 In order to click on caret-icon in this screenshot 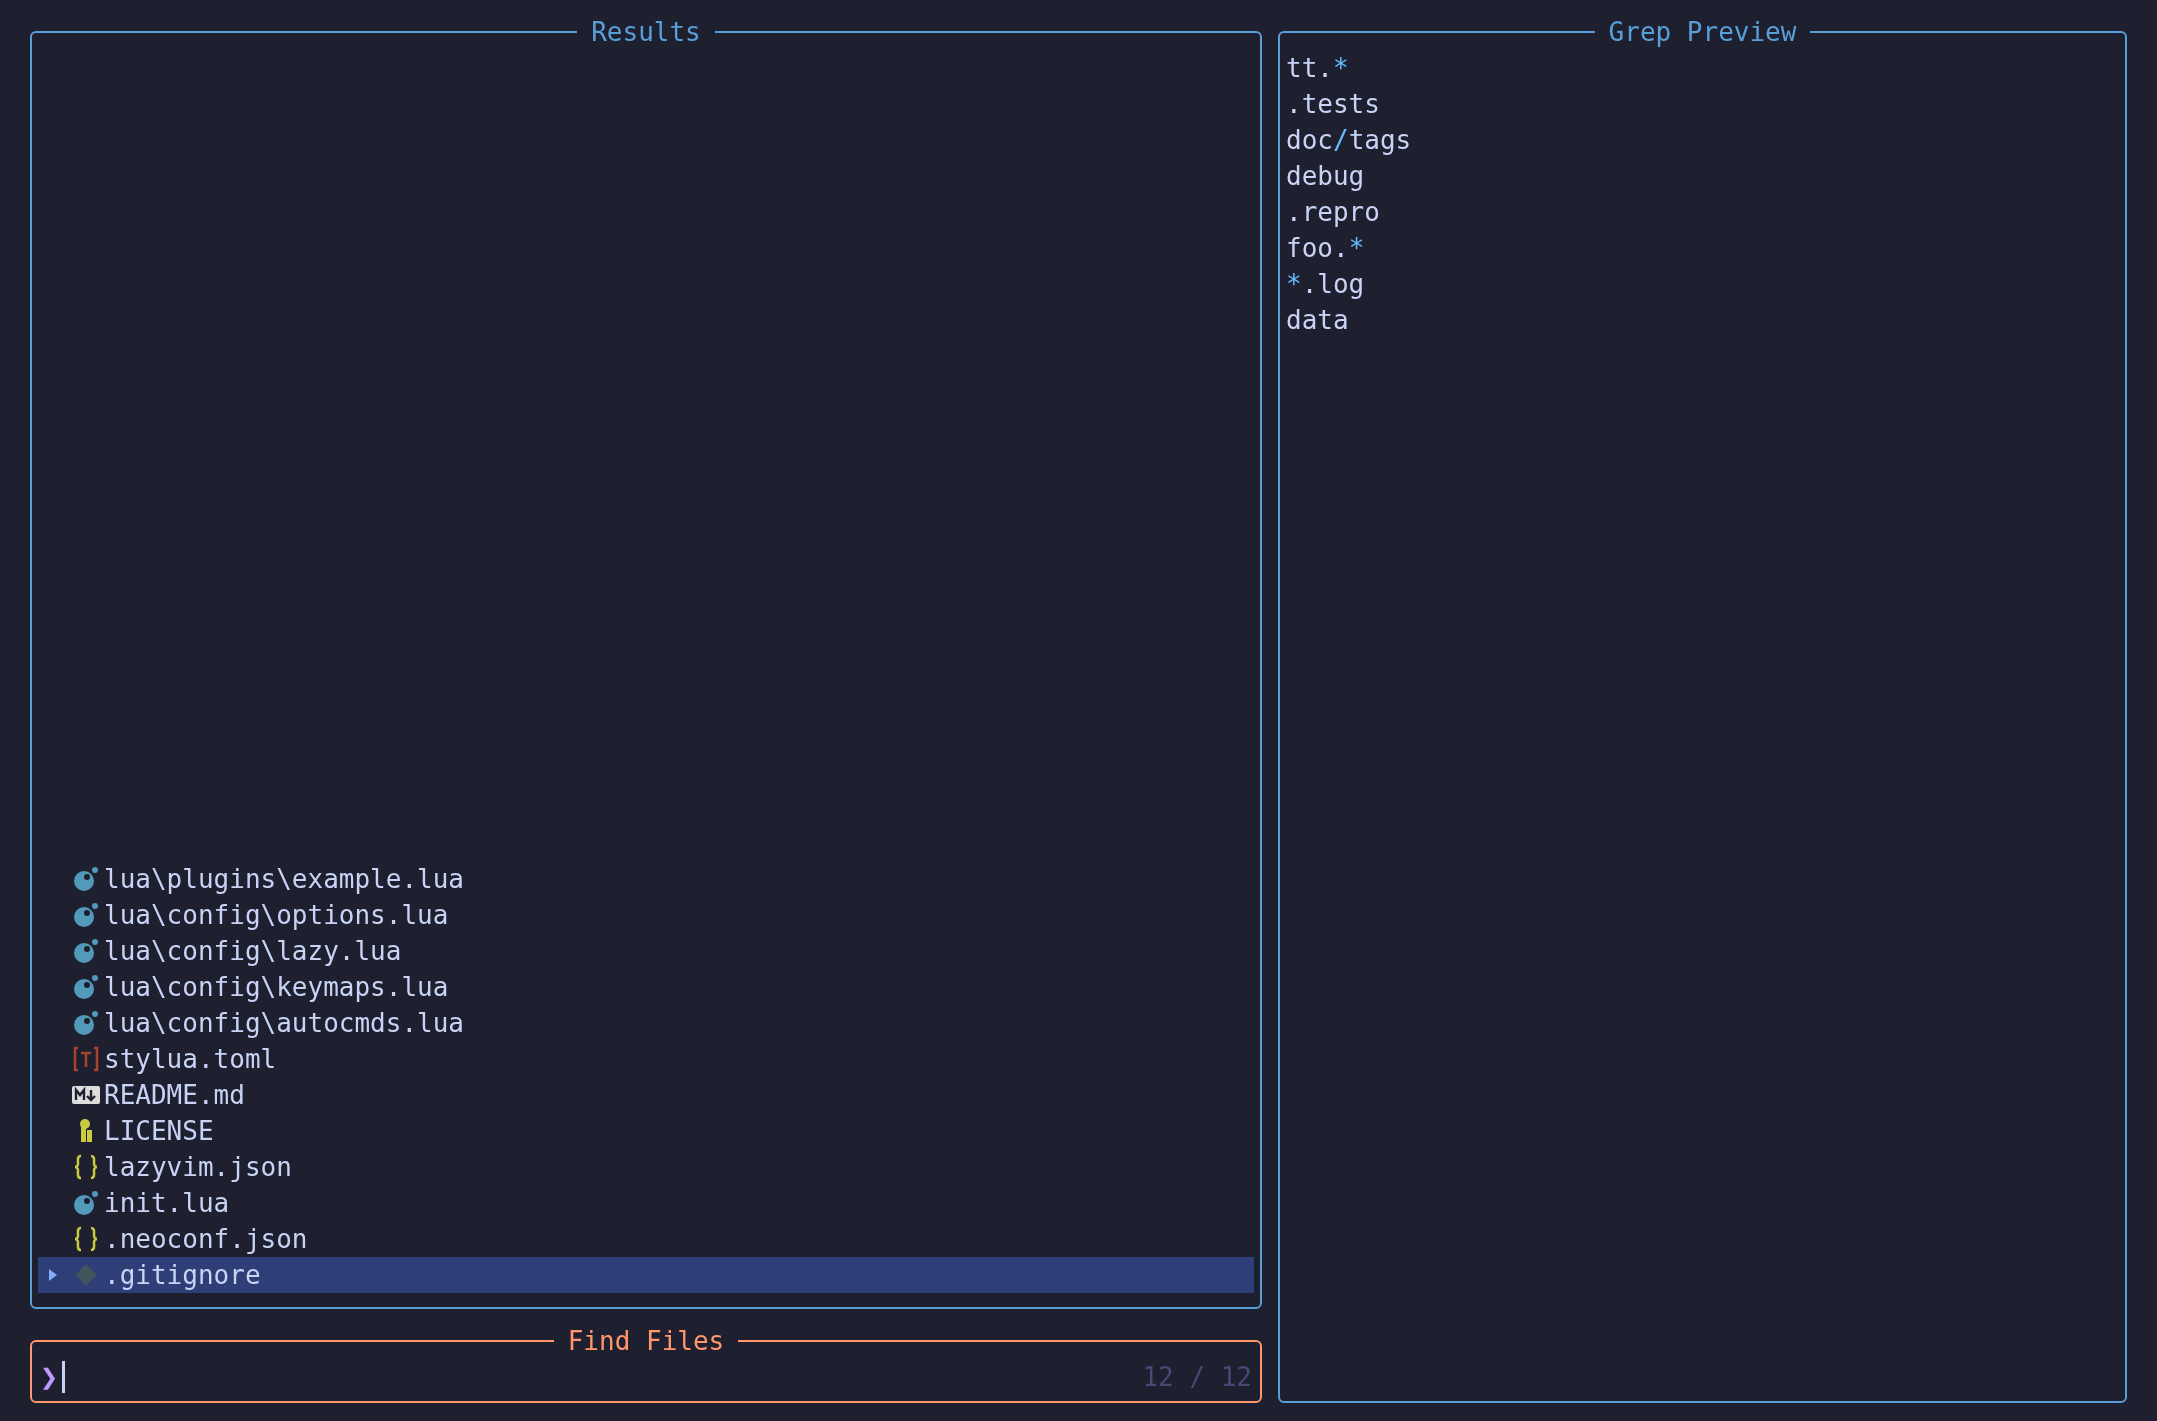, I will do `click(53, 1275)`.